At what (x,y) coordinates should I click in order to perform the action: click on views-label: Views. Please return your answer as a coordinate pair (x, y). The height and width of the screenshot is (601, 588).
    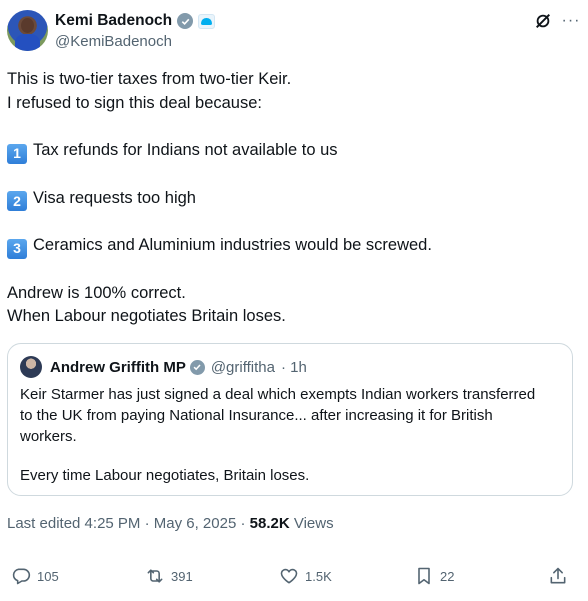
    Looking at the image, I should click on (313, 523).